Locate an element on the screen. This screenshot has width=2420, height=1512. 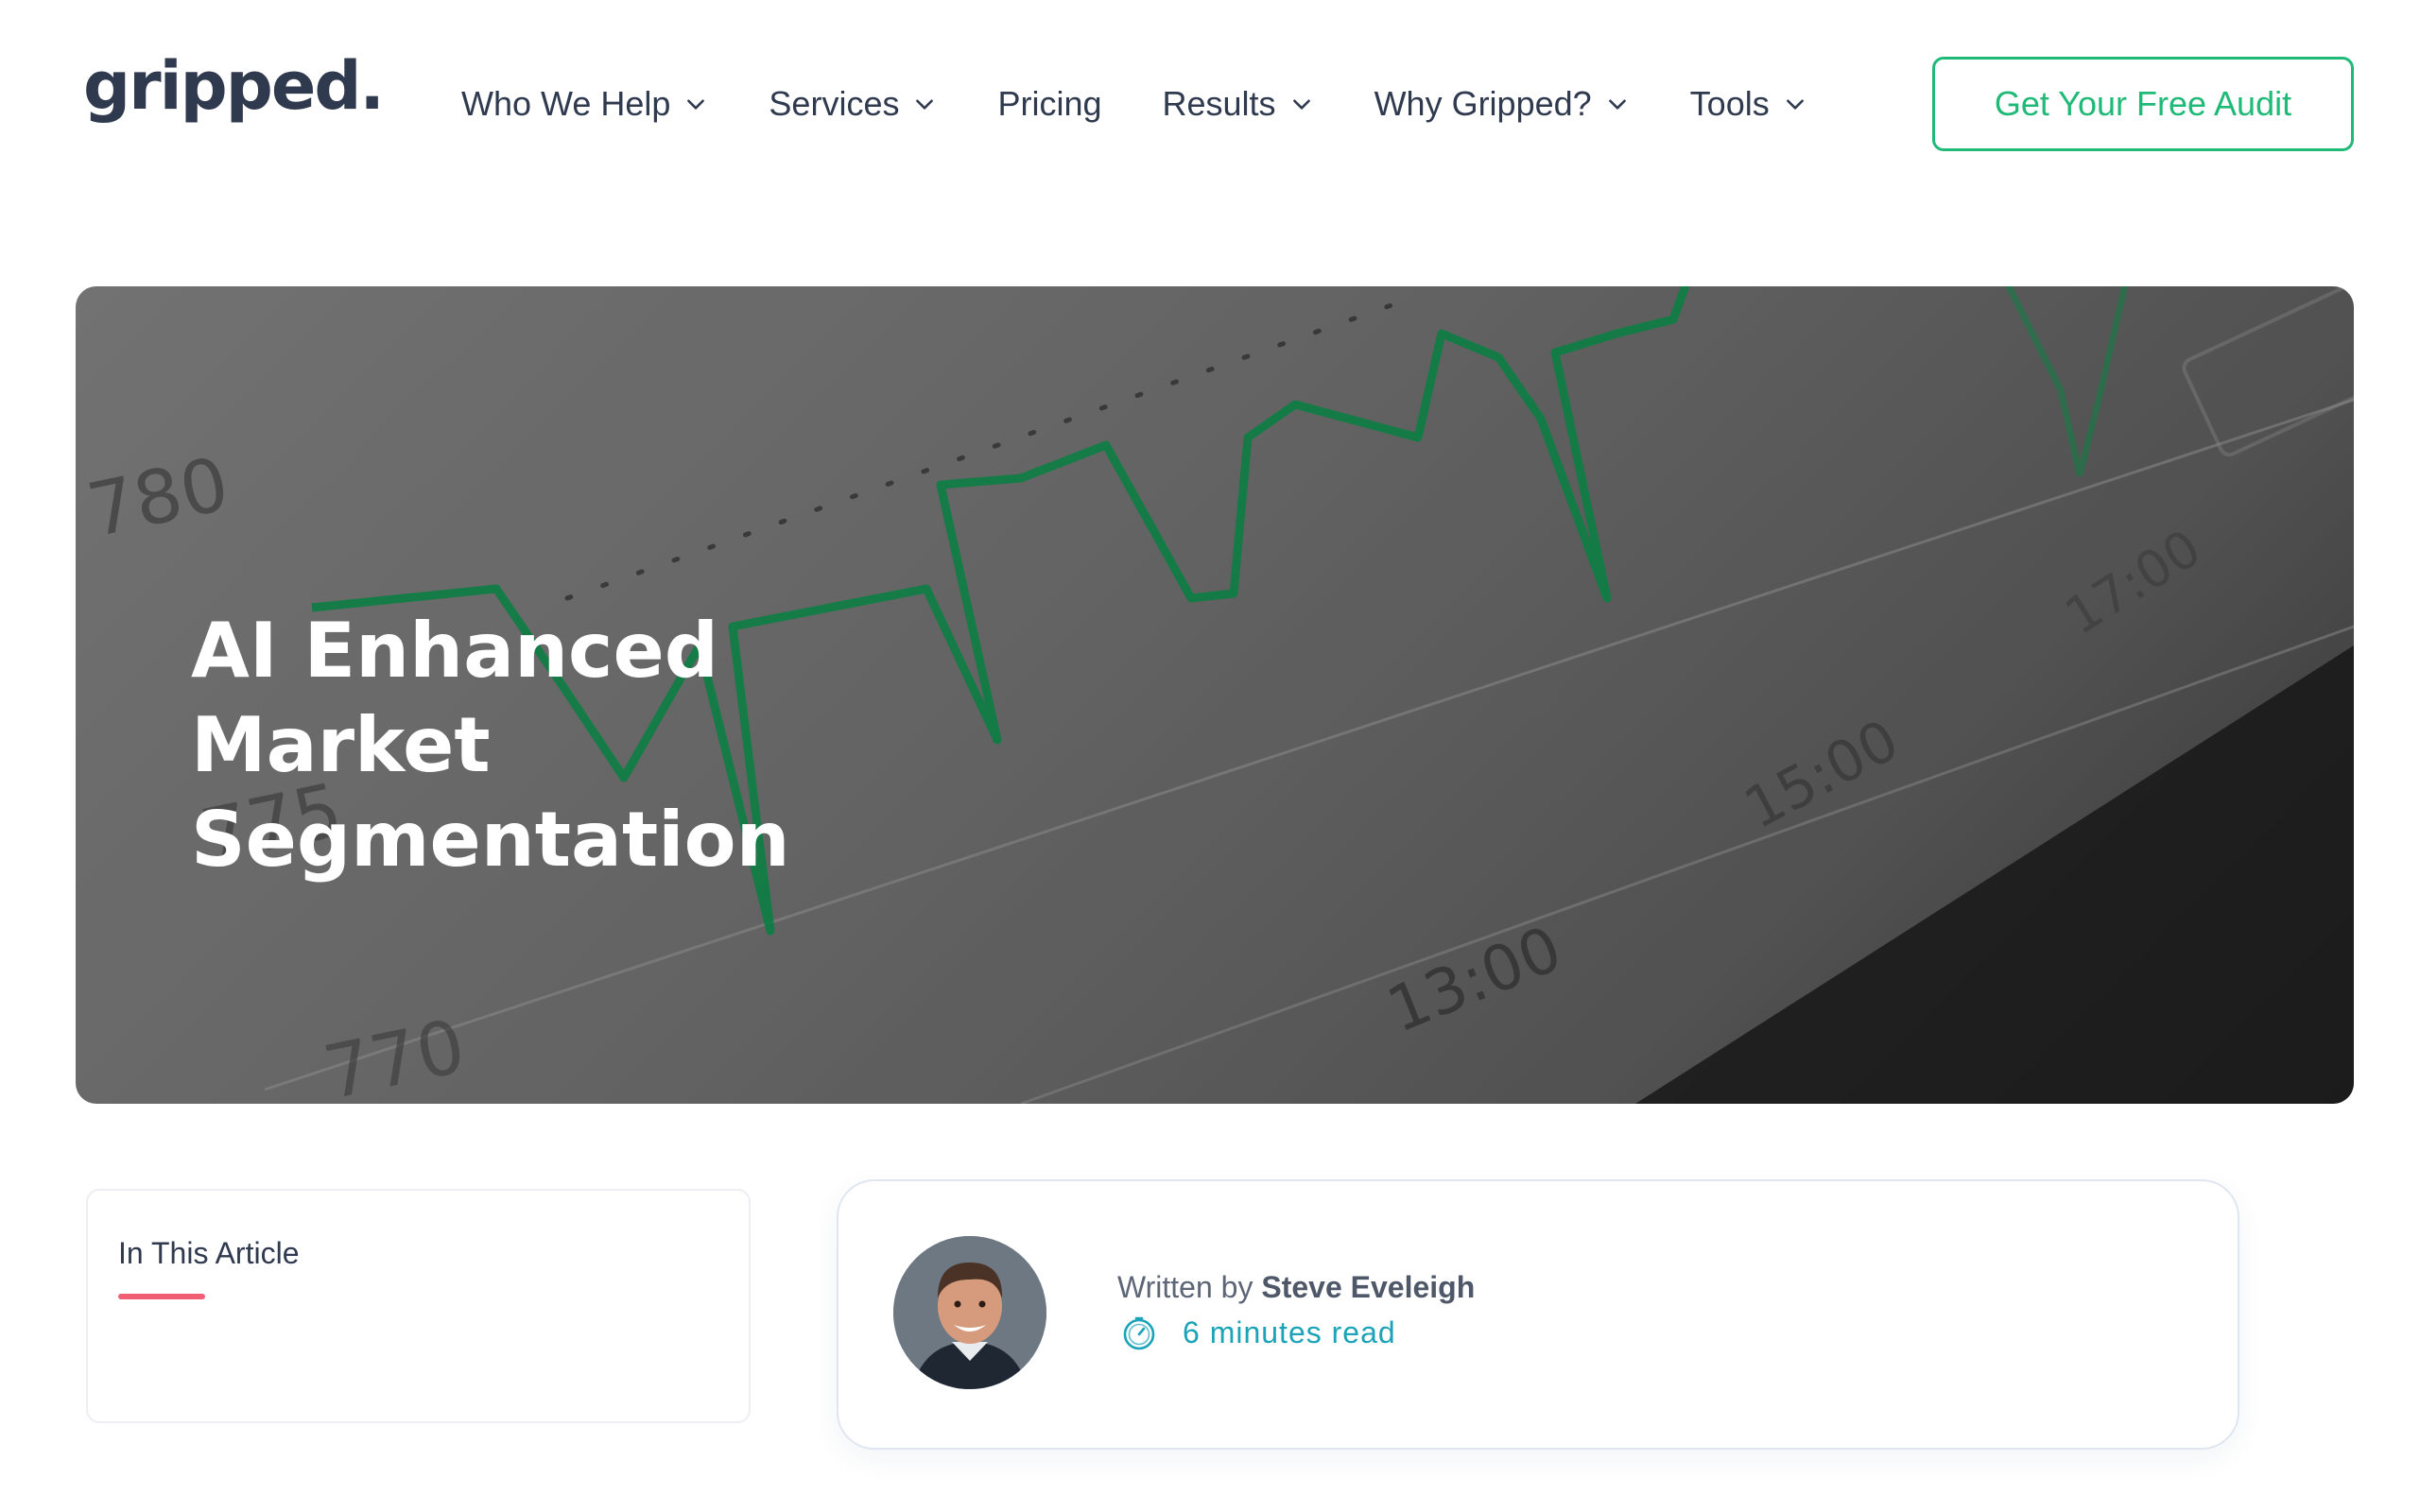
nav-tools: Tools is located at coordinates (1748, 104).